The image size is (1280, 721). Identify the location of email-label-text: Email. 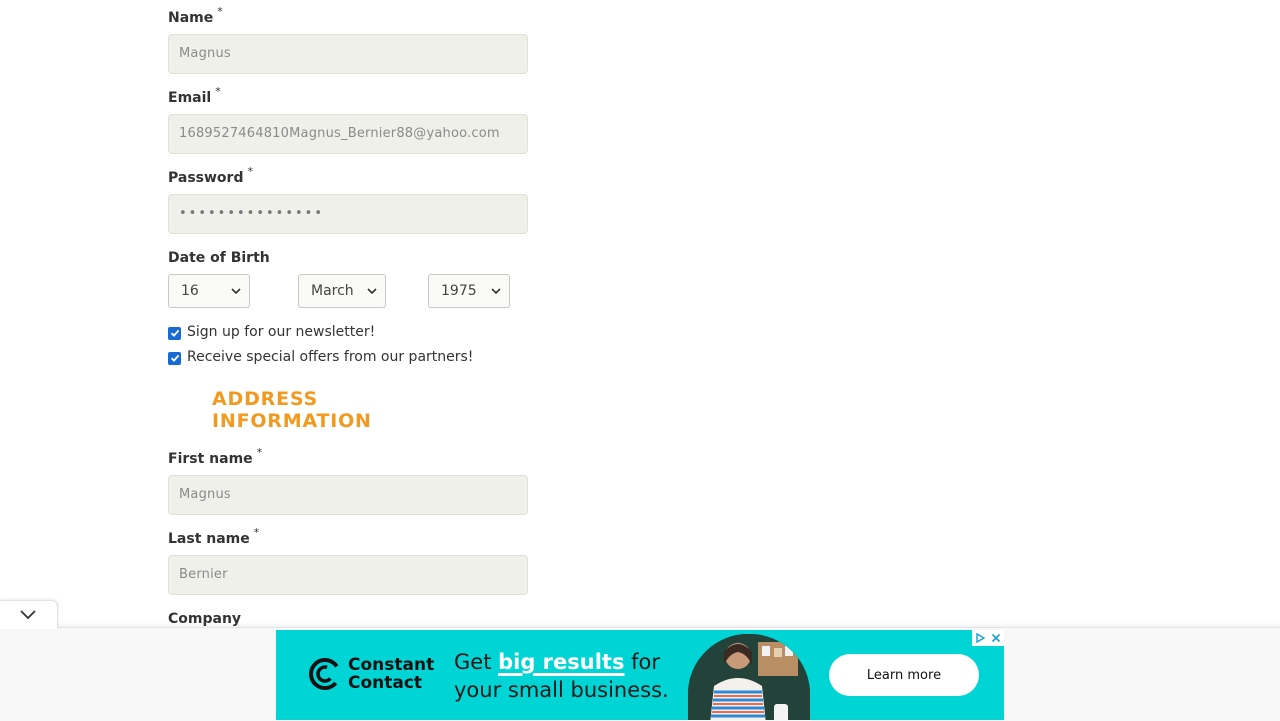
(190, 98).